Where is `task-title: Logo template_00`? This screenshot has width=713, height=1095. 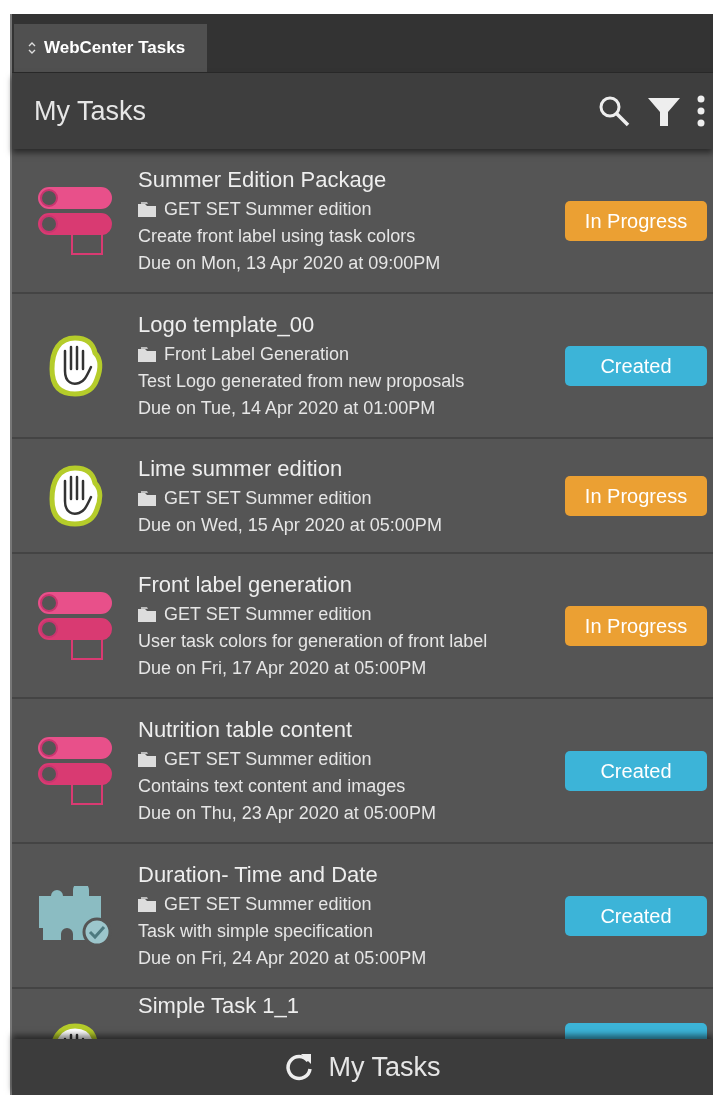
task-title: Logo template_00 is located at coordinates (227, 325).